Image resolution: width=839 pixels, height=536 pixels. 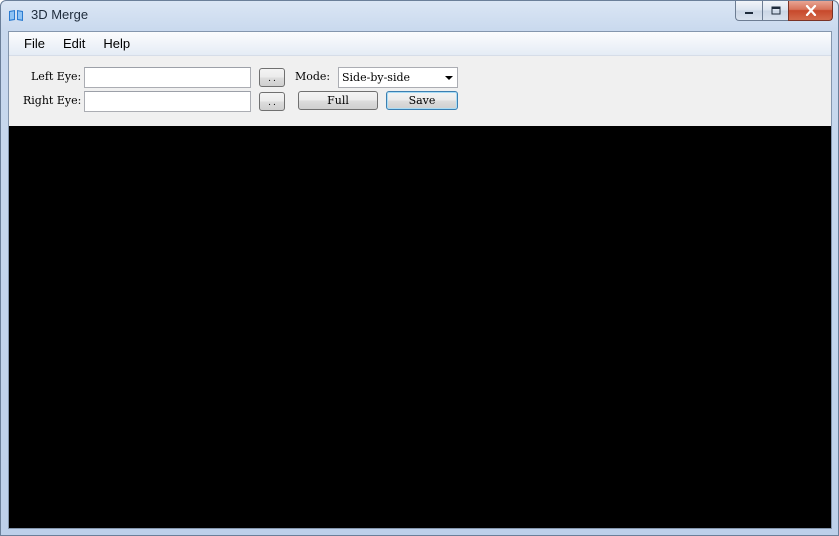 I want to click on chevron-down-icon, so click(x=449, y=78).